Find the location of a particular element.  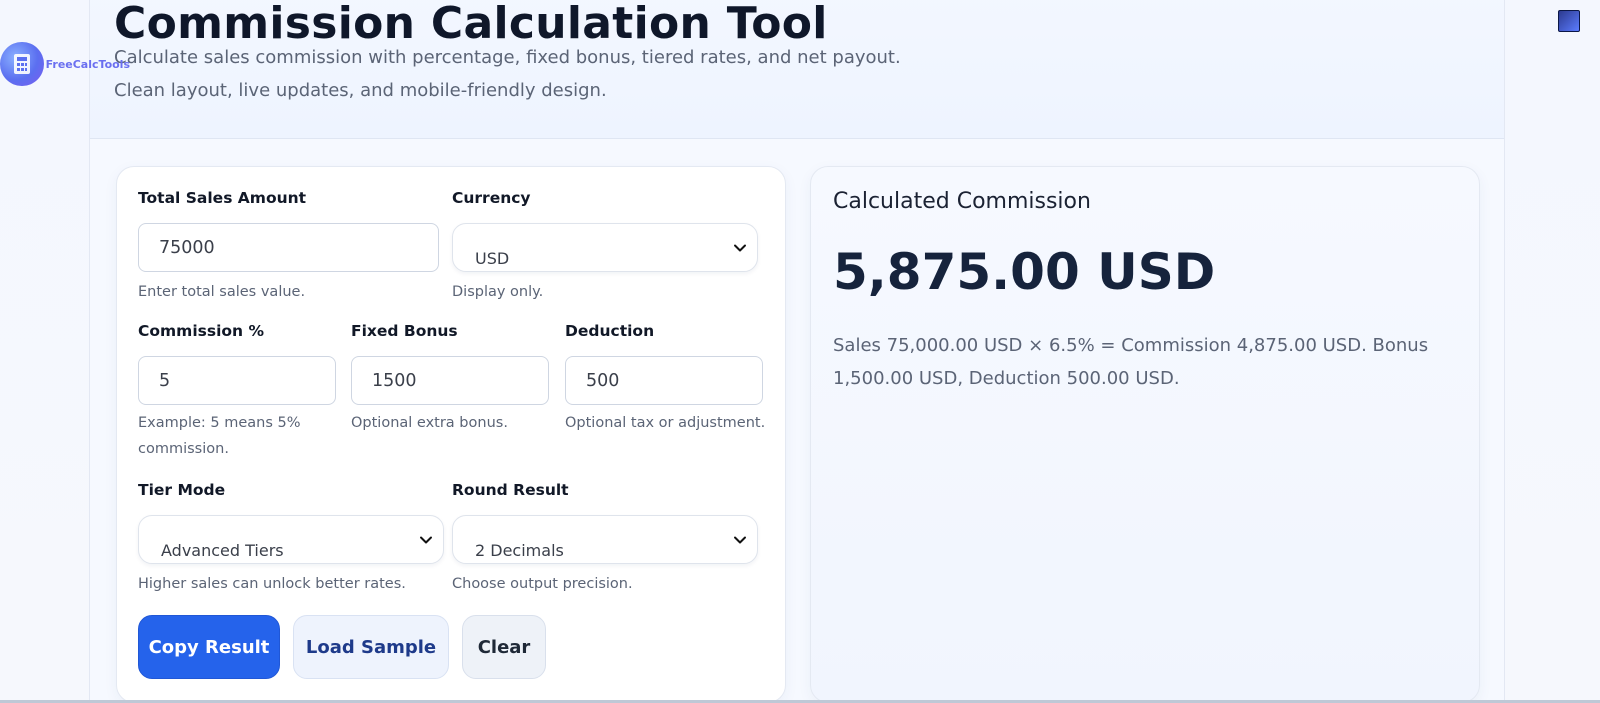

total-sales-field: Total Sales Amount is located at coordinates (222, 198).